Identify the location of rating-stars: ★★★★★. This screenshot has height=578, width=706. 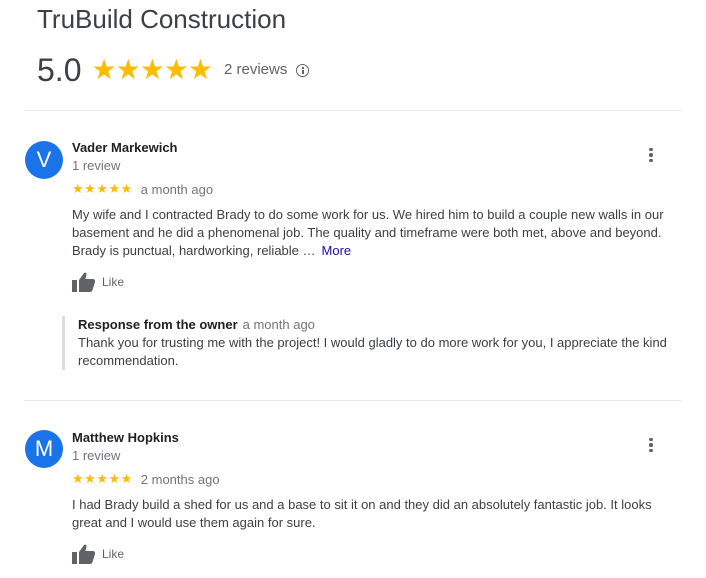
(152, 69).